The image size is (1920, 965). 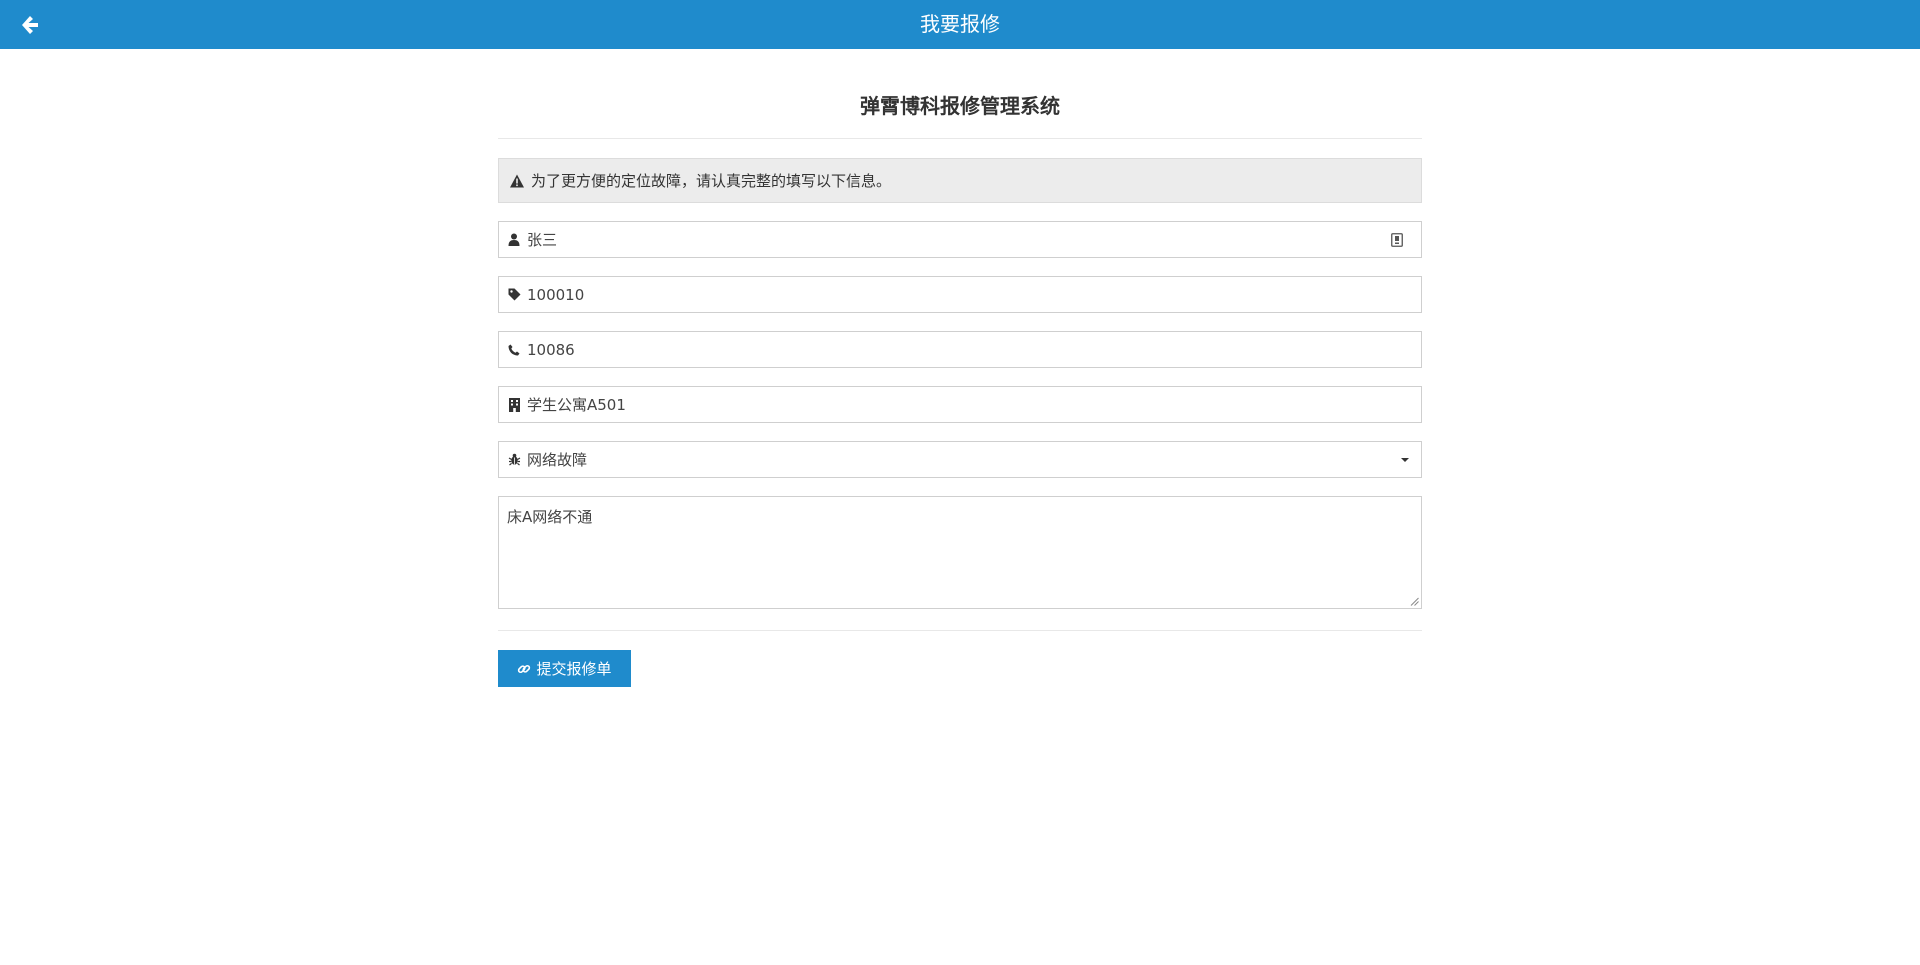 What do you see at coordinates (557, 460) in the screenshot?
I see `fault-type-value: 网络故障` at bounding box center [557, 460].